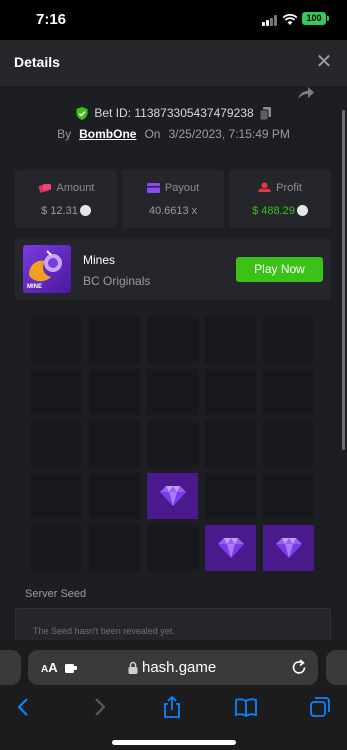  I want to click on previous-tab, so click(10, 667).